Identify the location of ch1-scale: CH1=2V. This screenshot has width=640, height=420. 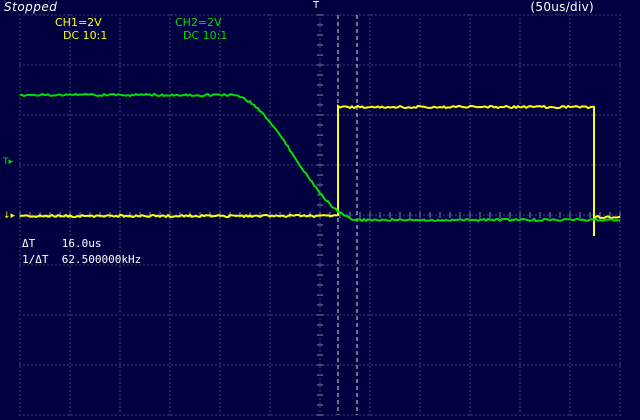
(81, 22).